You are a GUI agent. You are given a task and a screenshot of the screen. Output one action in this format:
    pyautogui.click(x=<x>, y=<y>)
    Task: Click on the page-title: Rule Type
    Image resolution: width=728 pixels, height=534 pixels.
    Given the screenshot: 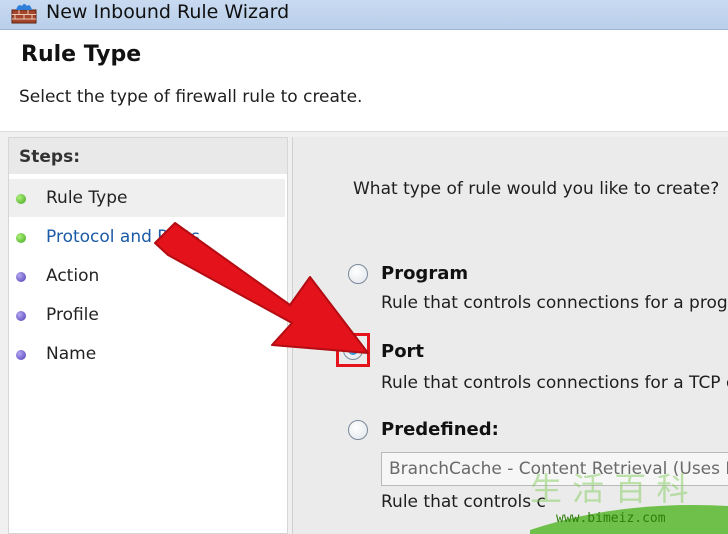 What is the action you would take?
    pyautogui.click(x=81, y=54)
    